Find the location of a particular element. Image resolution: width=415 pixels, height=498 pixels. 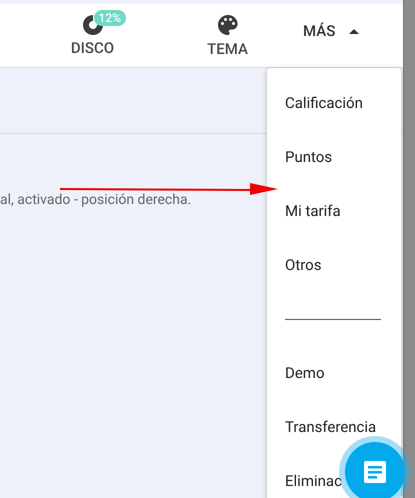

menu-item: Puntos is located at coordinates (299, 157).